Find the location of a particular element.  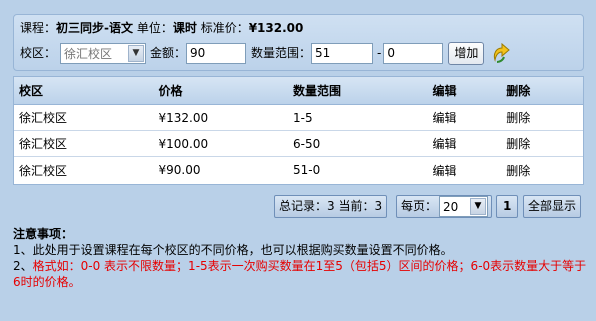

page-number-button: 1 is located at coordinates (507, 206).